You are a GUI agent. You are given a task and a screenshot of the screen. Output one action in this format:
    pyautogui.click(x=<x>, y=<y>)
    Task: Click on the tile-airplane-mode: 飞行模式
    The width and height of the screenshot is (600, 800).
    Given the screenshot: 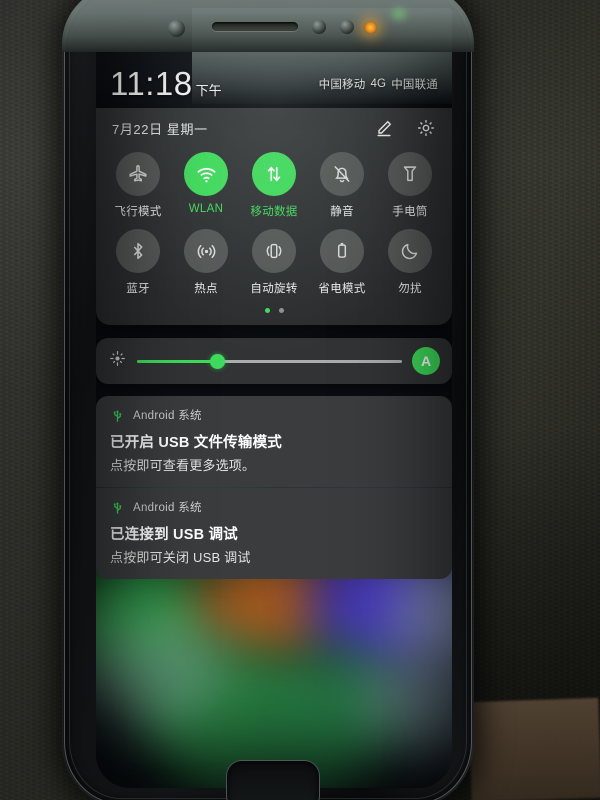 What is the action you would take?
    pyautogui.click(x=138, y=185)
    